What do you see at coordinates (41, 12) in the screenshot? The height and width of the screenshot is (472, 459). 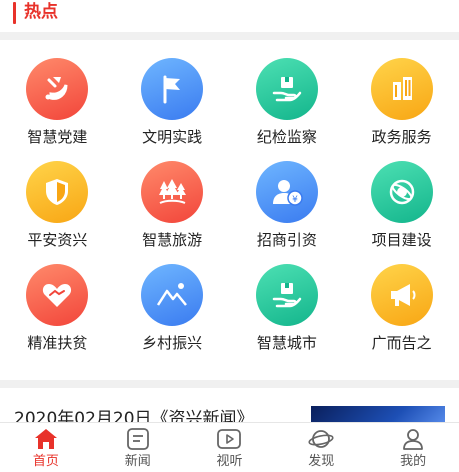 I see `section-title: 热点` at bounding box center [41, 12].